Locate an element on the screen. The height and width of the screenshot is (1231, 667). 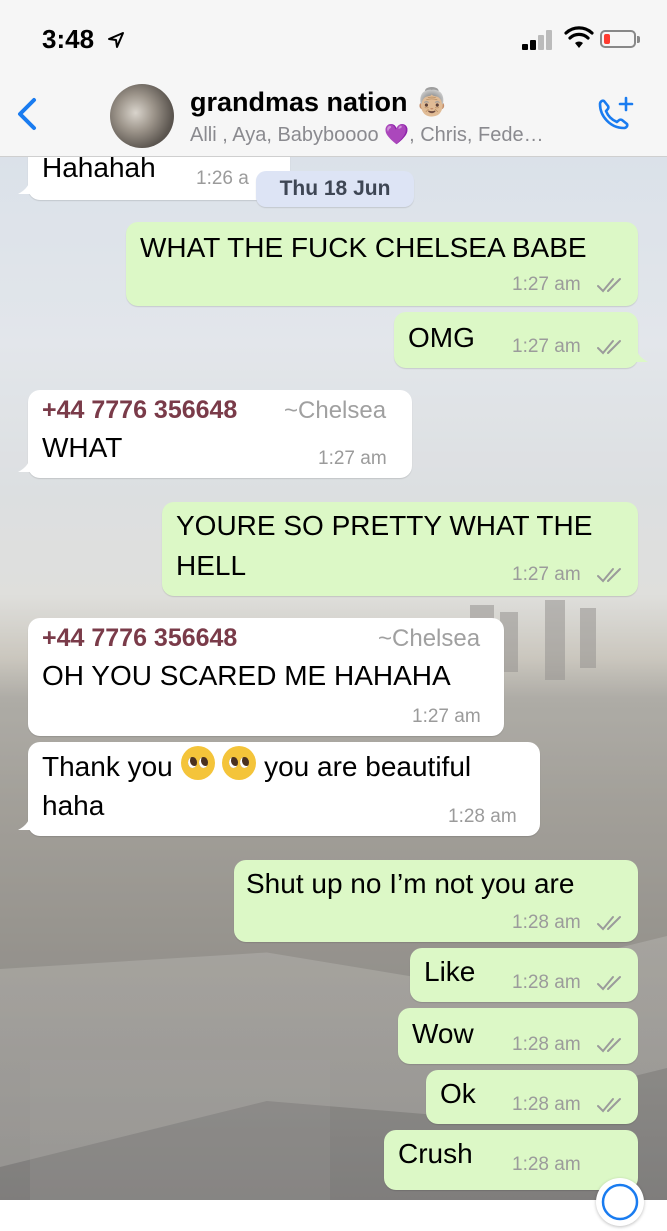
message-bubble: Ok 1:28 am is located at coordinates (532, 1097).